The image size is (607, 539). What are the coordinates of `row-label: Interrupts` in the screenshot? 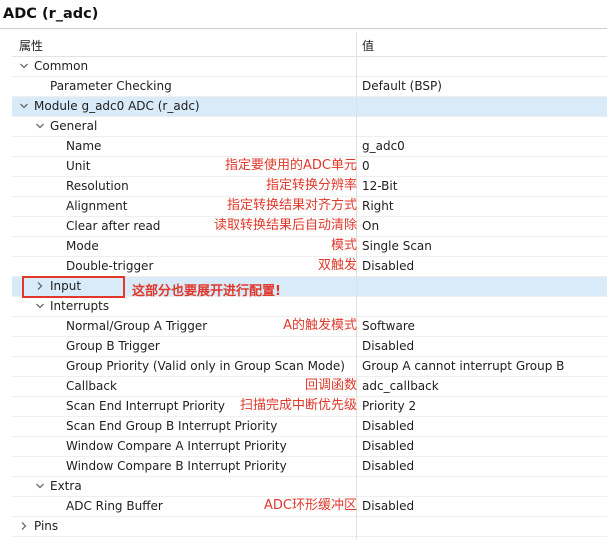 It's located at (80, 306).